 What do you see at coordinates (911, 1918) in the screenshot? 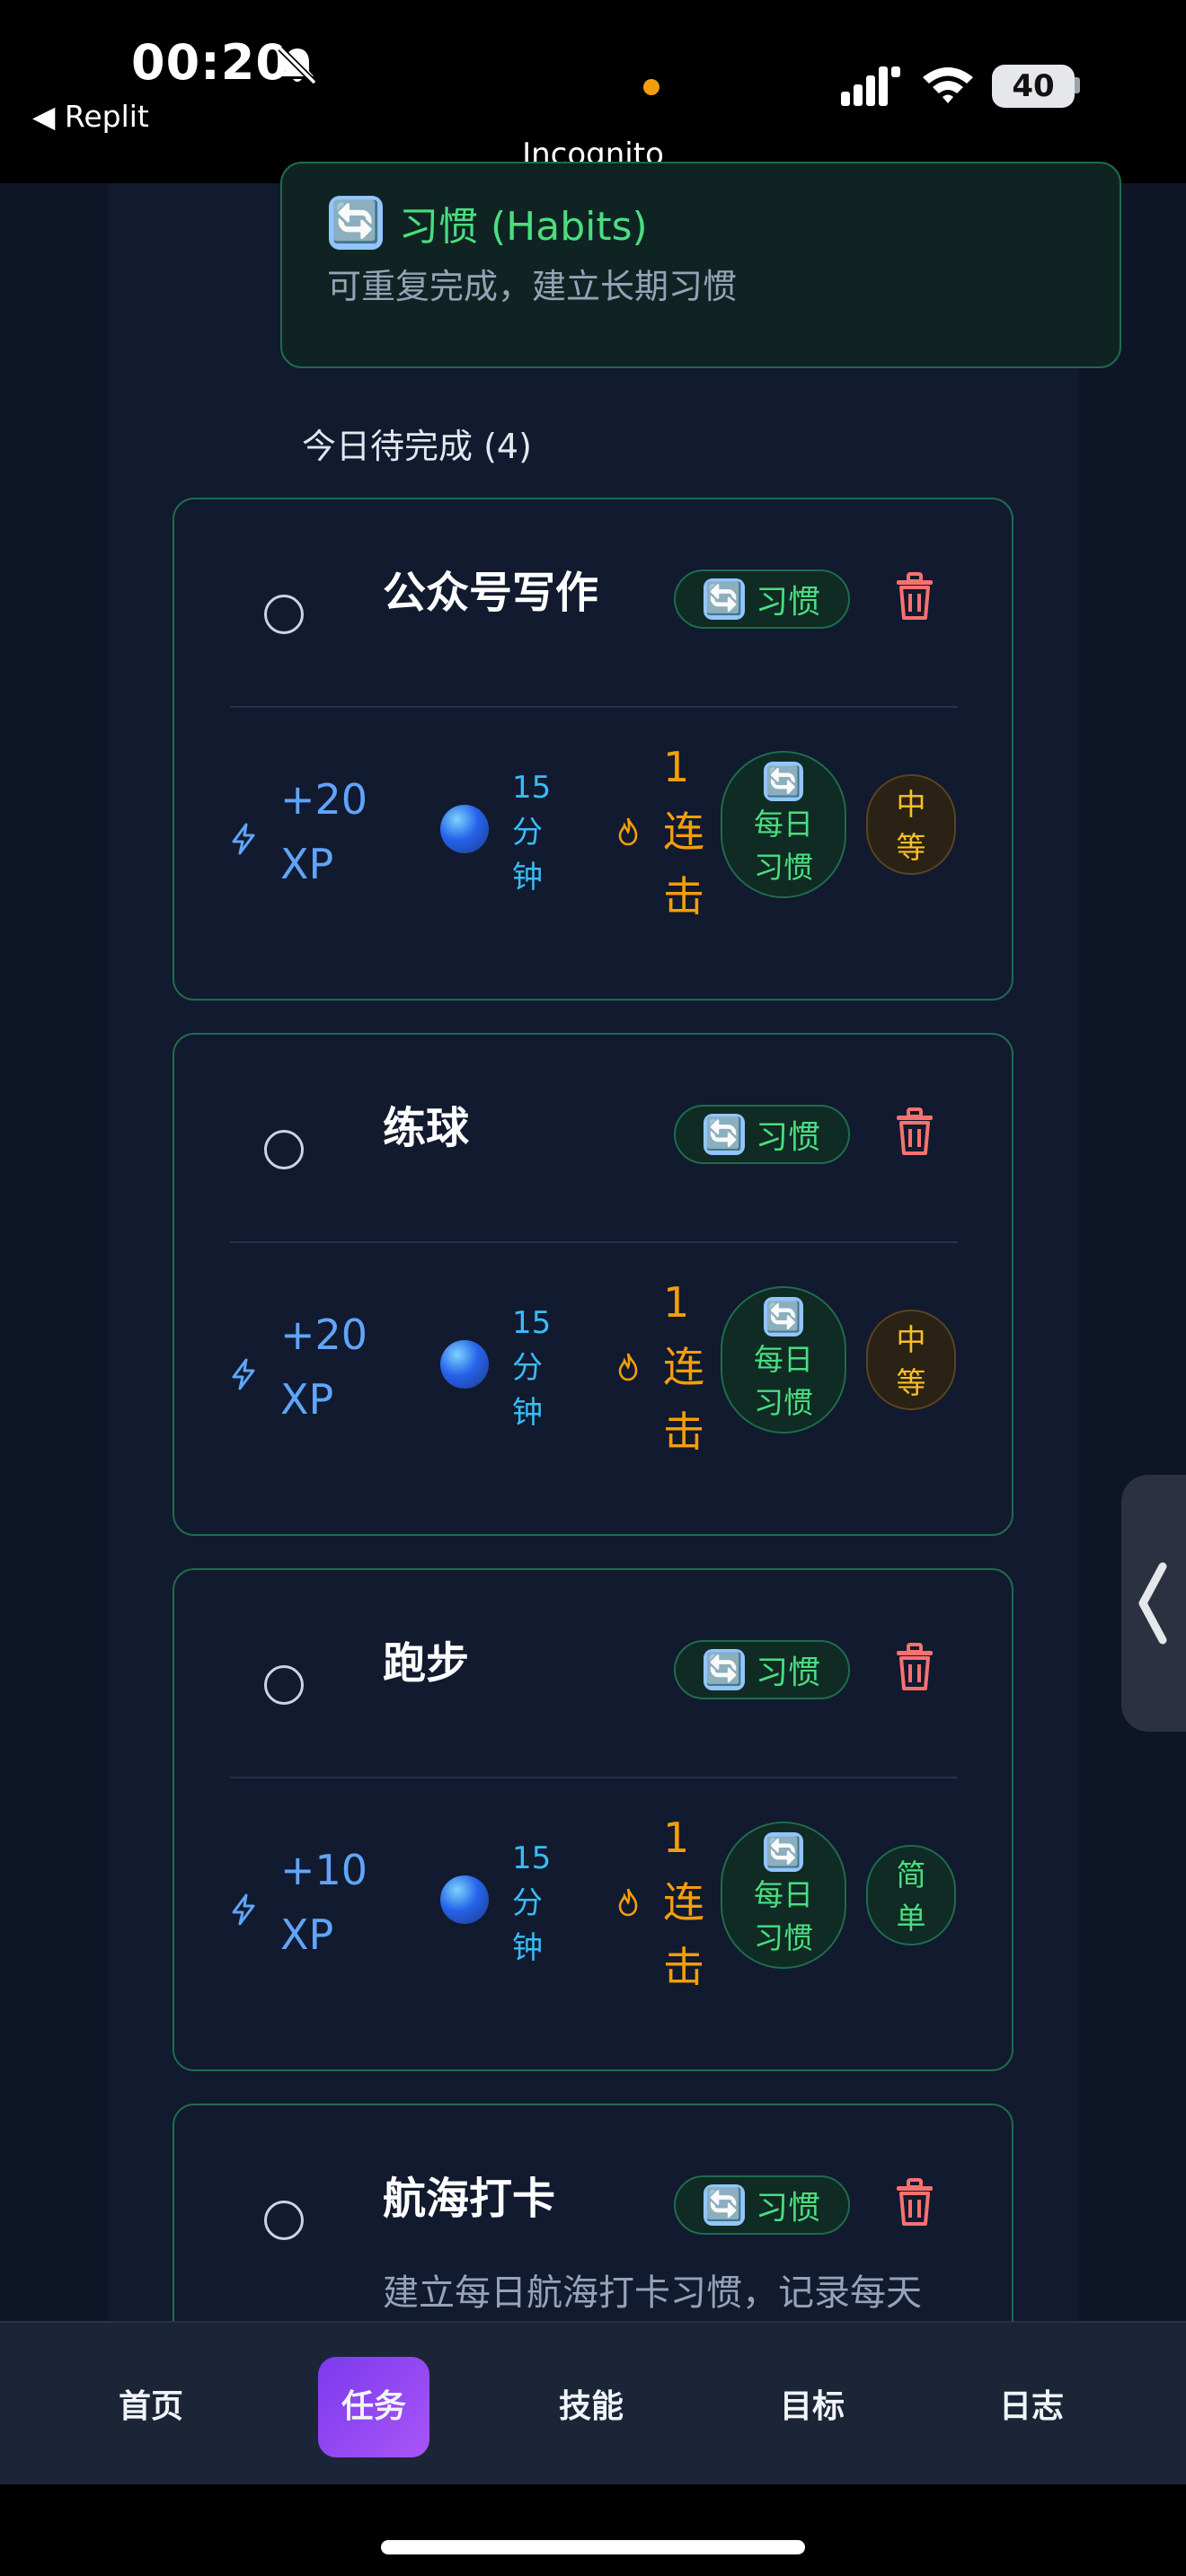
I see `difficulty-part: 单` at bounding box center [911, 1918].